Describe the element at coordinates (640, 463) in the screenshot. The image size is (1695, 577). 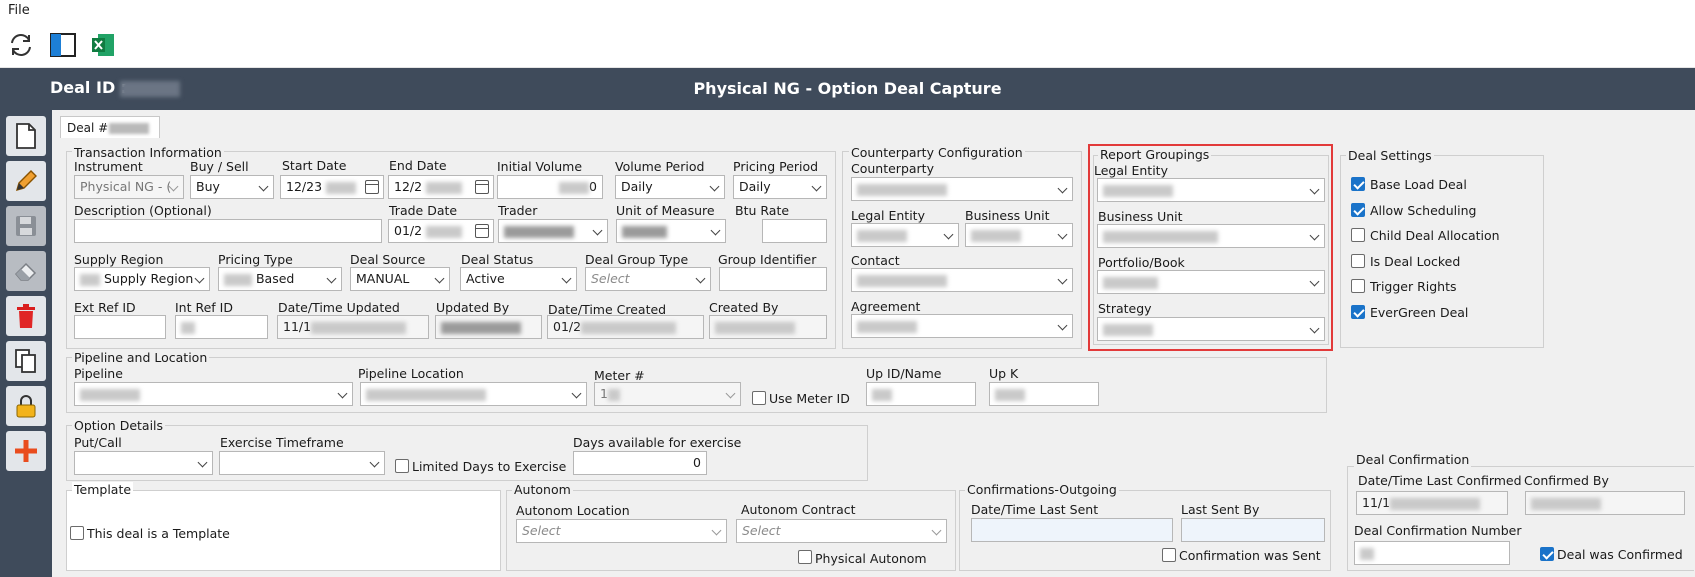
I see `days-available-field: 0` at that location.